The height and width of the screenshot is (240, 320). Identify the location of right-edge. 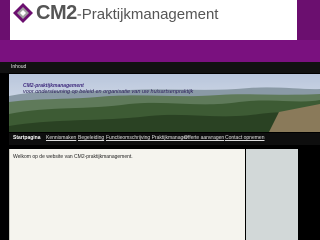
(309, 194).